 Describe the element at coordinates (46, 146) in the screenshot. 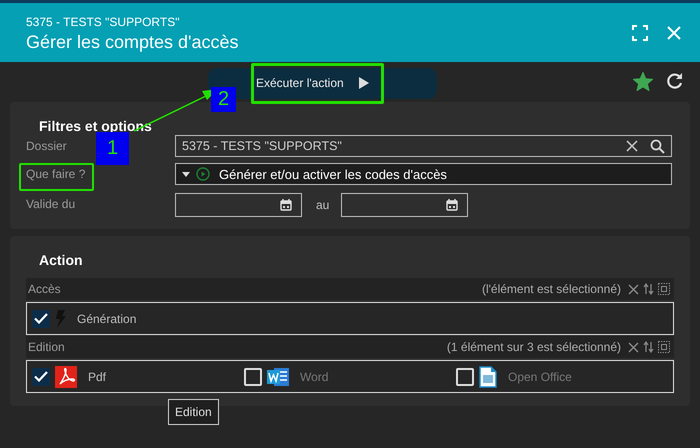

I see `field-label: Dossier` at that location.